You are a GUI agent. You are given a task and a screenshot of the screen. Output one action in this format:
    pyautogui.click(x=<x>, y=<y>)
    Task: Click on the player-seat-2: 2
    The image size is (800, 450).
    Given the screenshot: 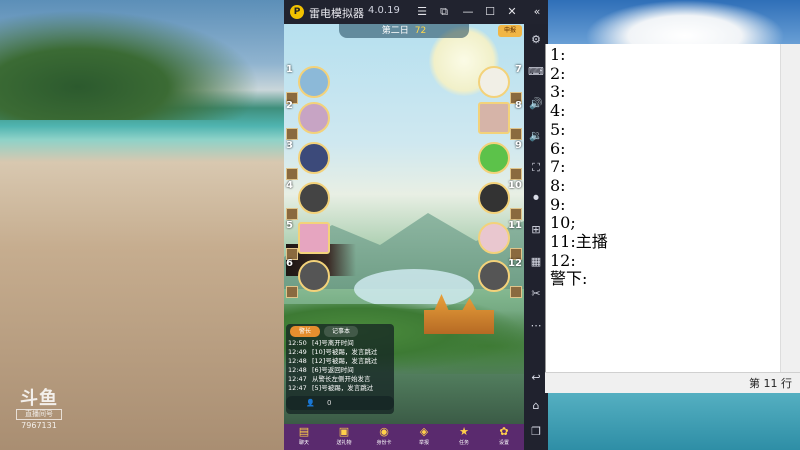 What is the action you would take?
    pyautogui.click(x=308, y=120)
    